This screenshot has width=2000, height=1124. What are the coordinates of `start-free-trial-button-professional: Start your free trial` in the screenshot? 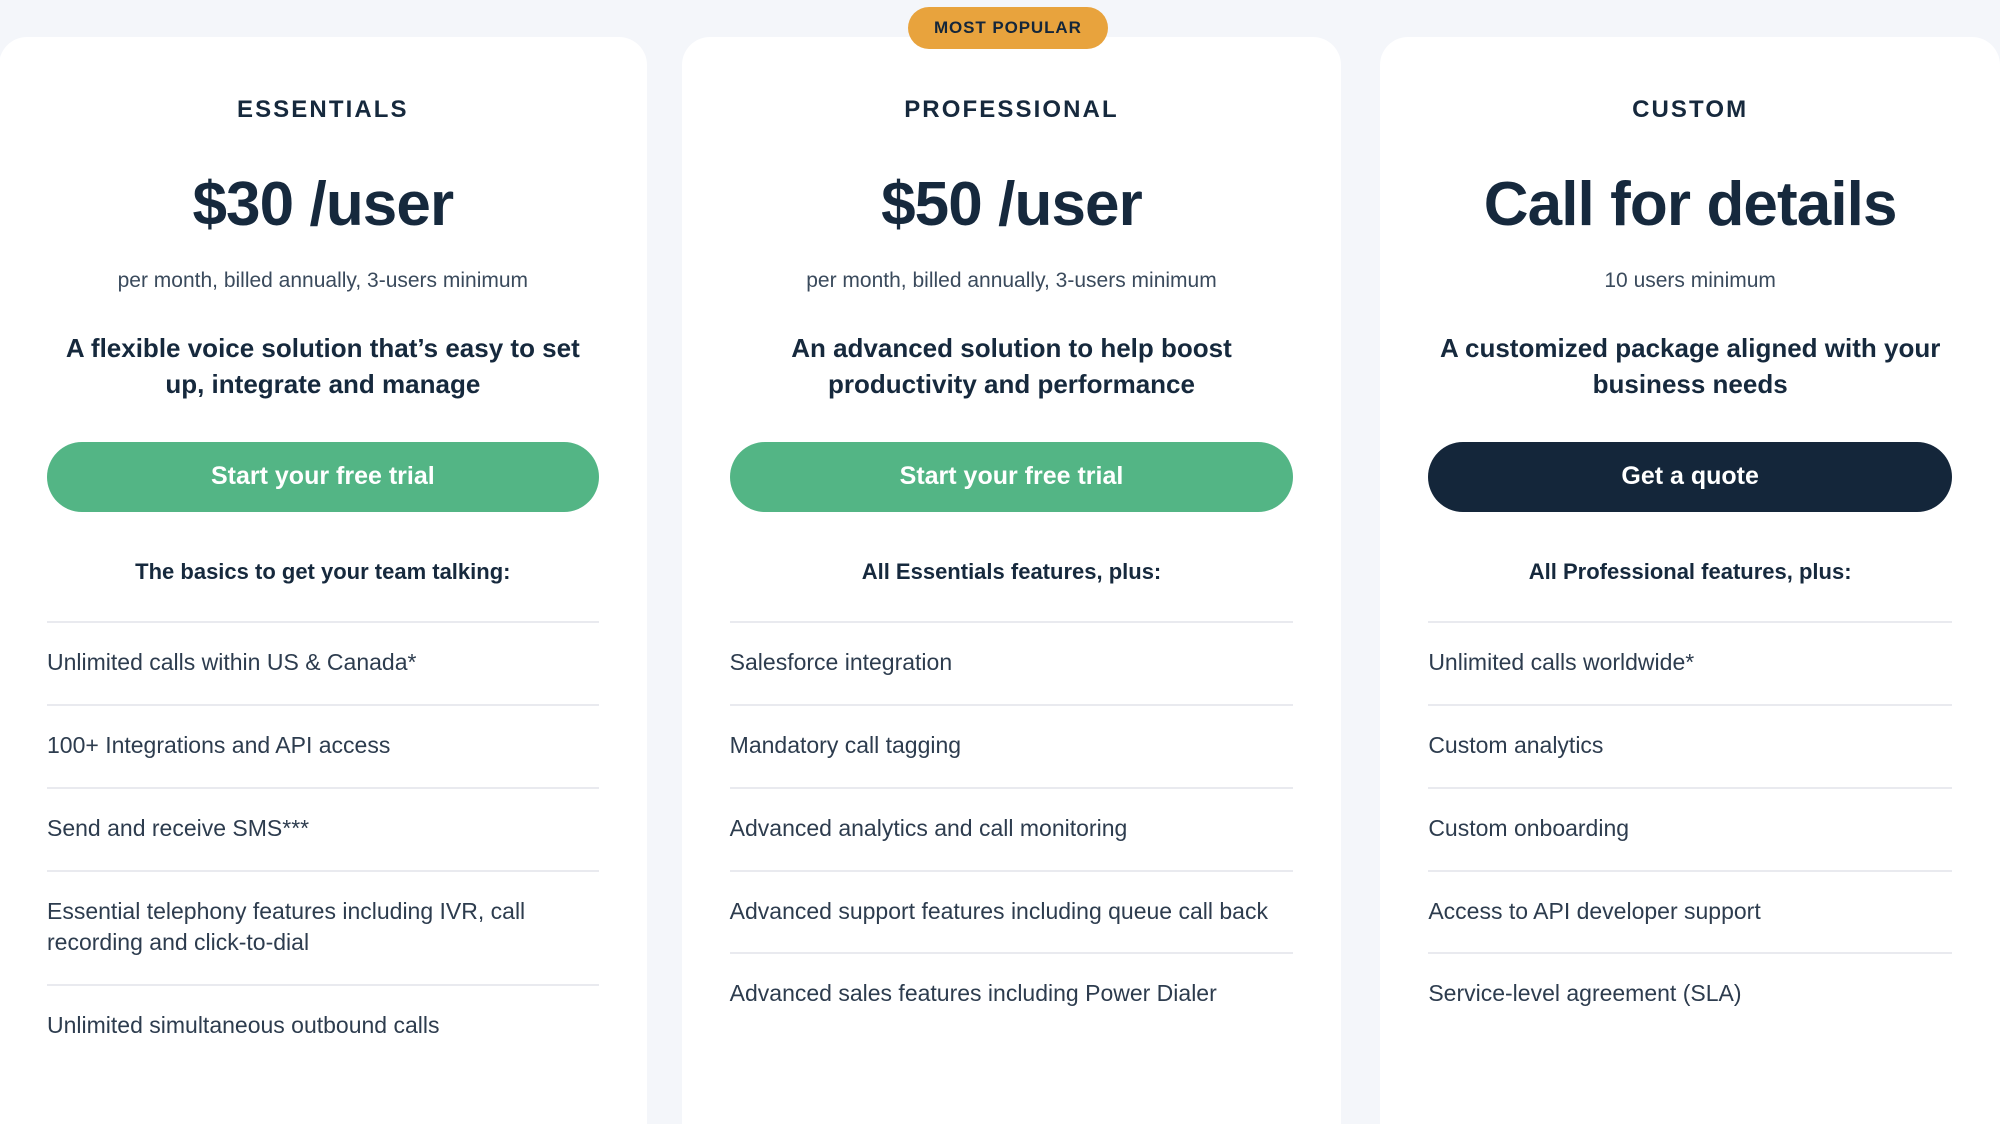 It's located at (1011, 476).